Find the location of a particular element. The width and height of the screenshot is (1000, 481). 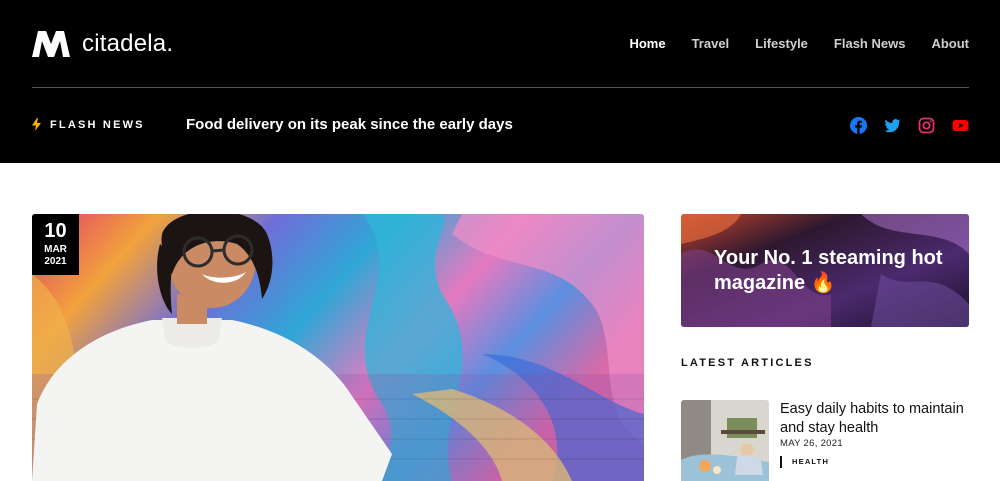

header-divider is located at coordinates (500, 87).